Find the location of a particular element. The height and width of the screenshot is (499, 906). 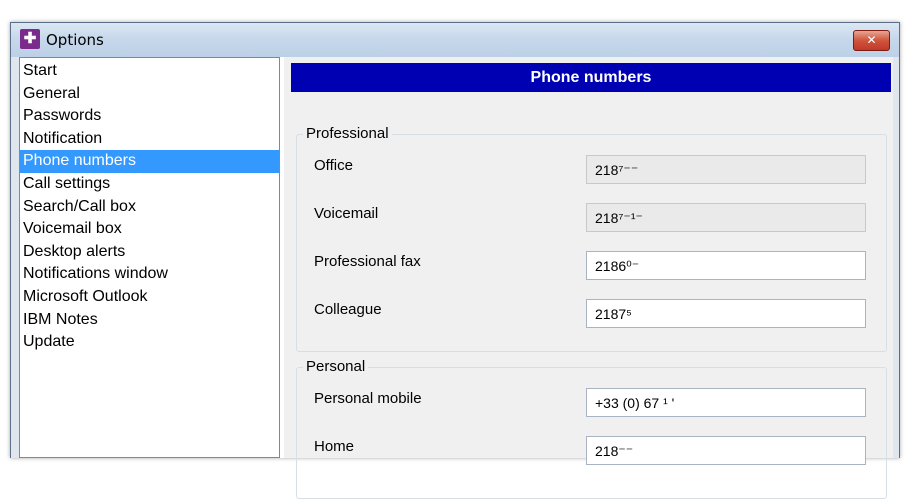

title-bar: ✚ Options ✕ is located at coordinates (455, 40).